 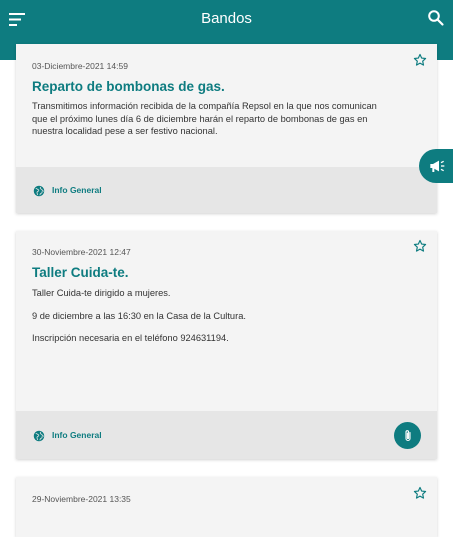 I want to click on bando-paragraph: Taller Cuida-te dirigido a mujeres., so click(x=101, y=293).